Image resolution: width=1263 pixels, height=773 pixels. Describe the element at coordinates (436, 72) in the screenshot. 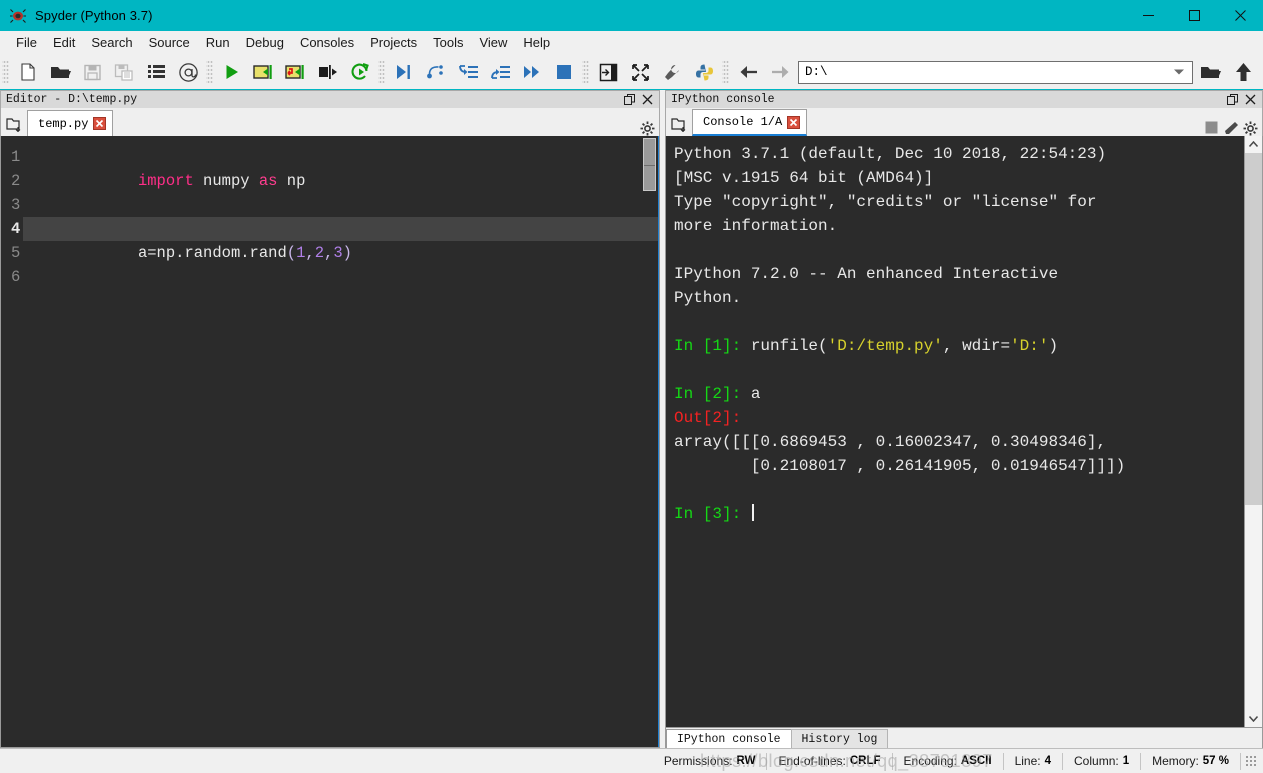

I see `step-over-icon` at that location.